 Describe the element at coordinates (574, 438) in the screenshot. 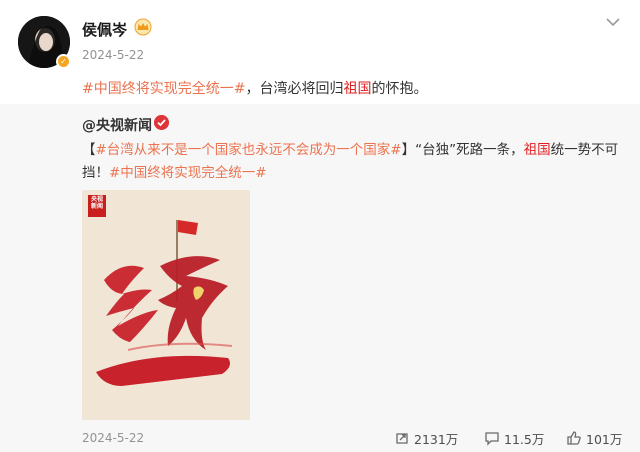

I see `thumbs-up-icon` at that location.